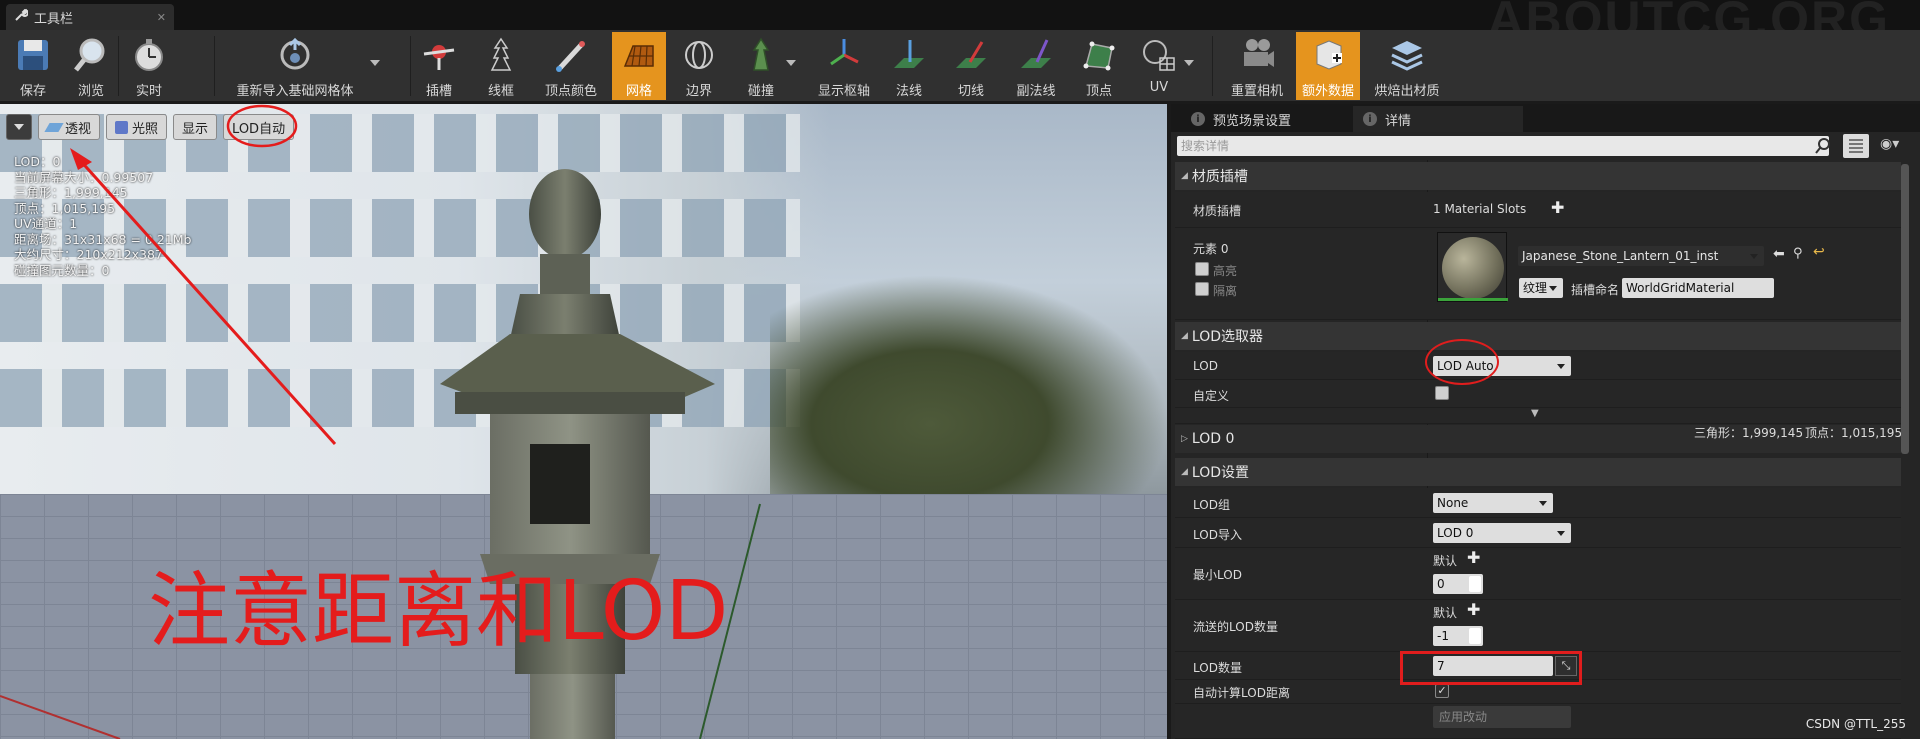 Image resolution: width=1920 pixels, height=739 pixels. What do you see at coordinates (1198, 119) in the screenshot?
I see `info-icon: i` at bounding box center [1198, 119].